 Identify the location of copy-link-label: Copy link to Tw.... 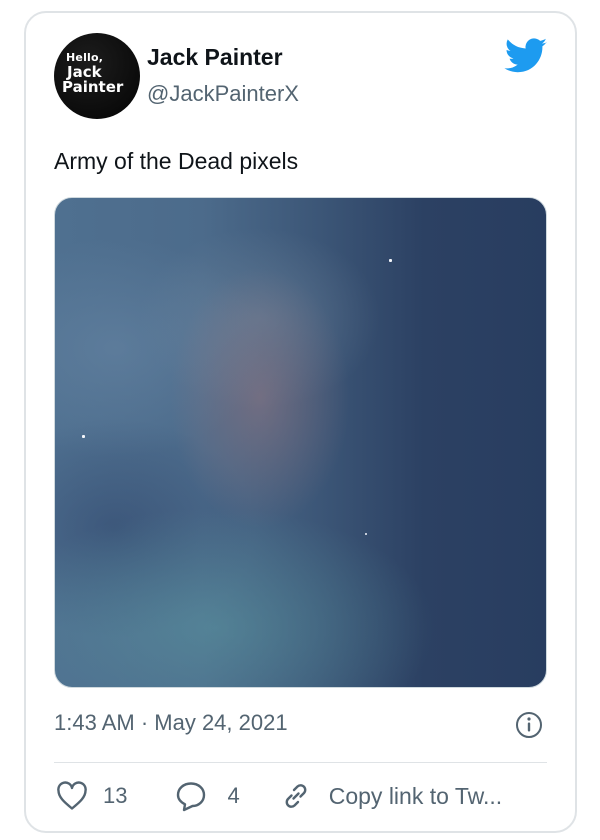
(415, 795).